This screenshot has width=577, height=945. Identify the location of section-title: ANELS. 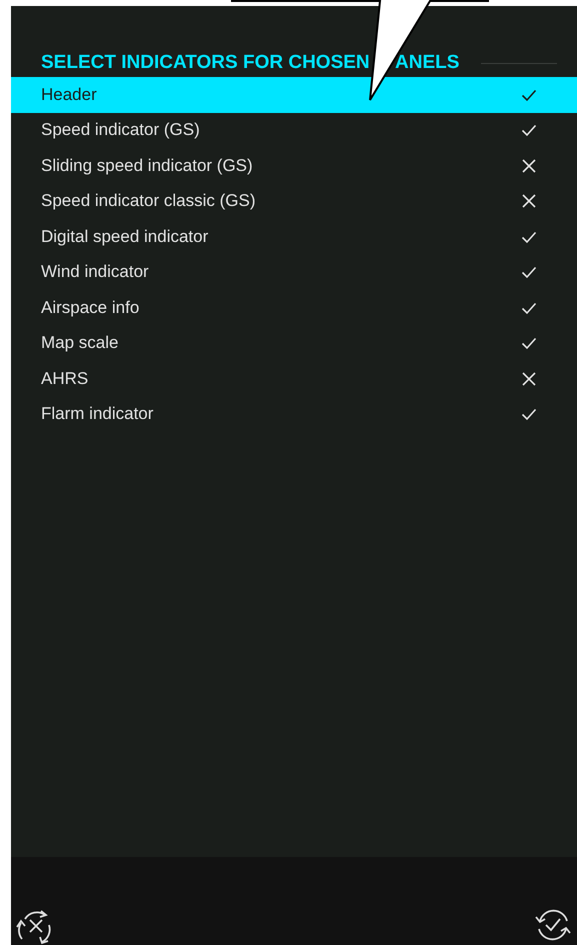
(427, 63).